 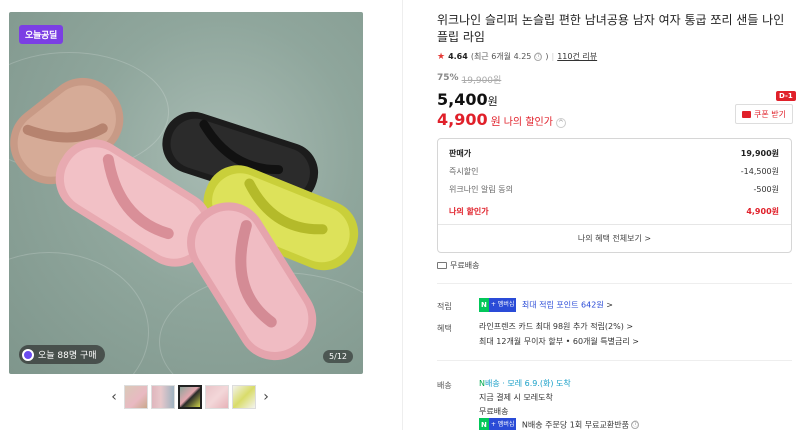 What do you see at coordinates (481, 189) in the screenshot?
I see `breakdown-label: 위크나인 알림 동의` at bounding box center [481, 189].